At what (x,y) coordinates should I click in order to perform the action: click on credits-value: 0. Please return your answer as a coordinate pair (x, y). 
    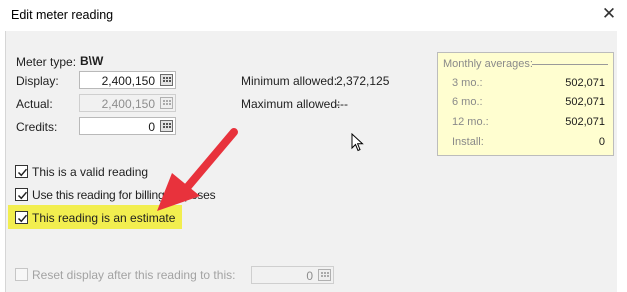
    Looking at the image, I should click on (151, 127).